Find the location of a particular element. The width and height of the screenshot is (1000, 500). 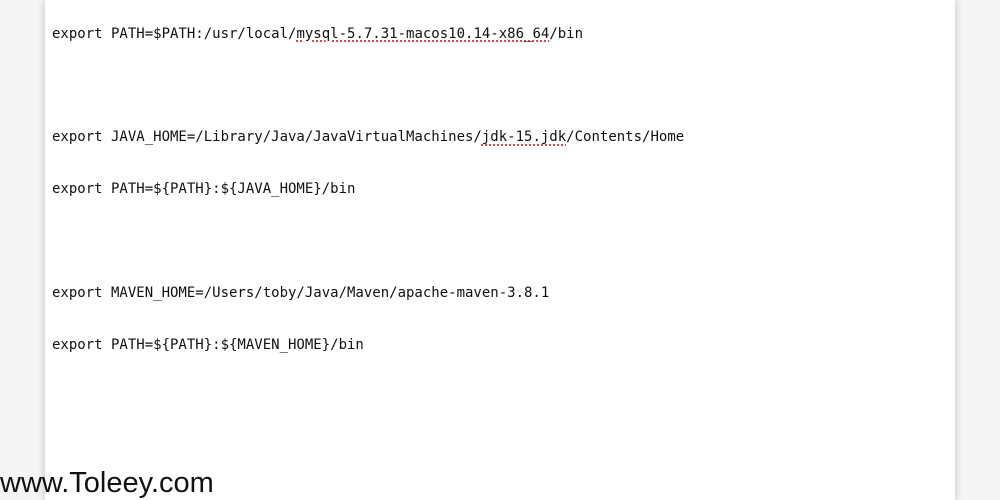

line-text-segment: /Contents/Home is located at coordinates (625, 137).